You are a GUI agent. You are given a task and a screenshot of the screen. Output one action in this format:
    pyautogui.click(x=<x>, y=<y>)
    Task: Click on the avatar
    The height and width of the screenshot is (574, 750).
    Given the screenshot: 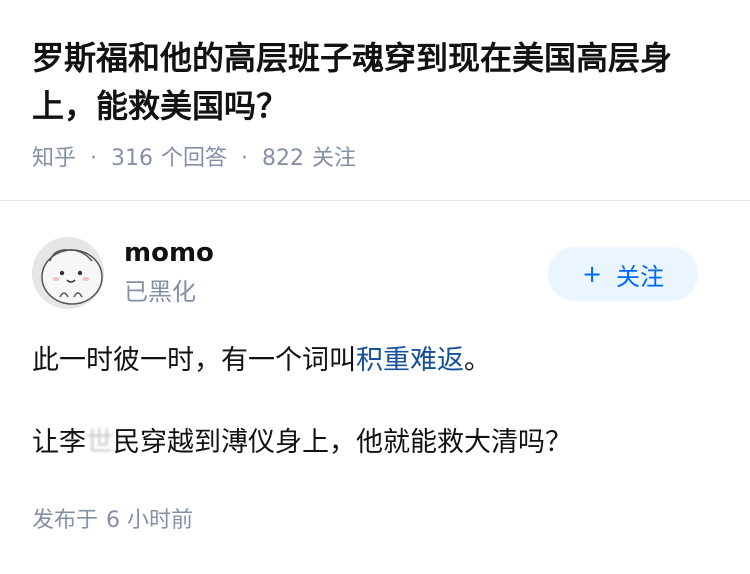 What is the action you would take?
    pyautogui.click(x=68, y=273)
    